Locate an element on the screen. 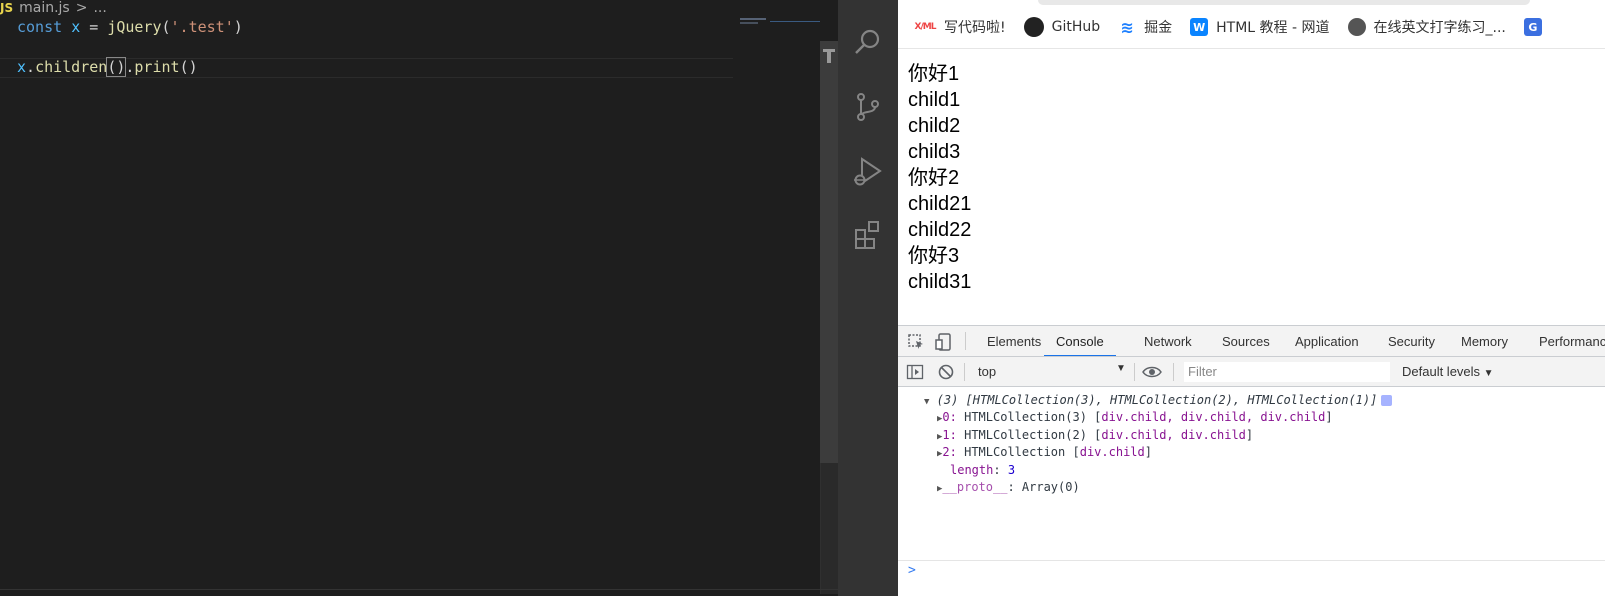 The width and height of the screenshot is (1605, 596). bookmark-item: X/ML 写代码啦! is located at coordinates (960, 27).